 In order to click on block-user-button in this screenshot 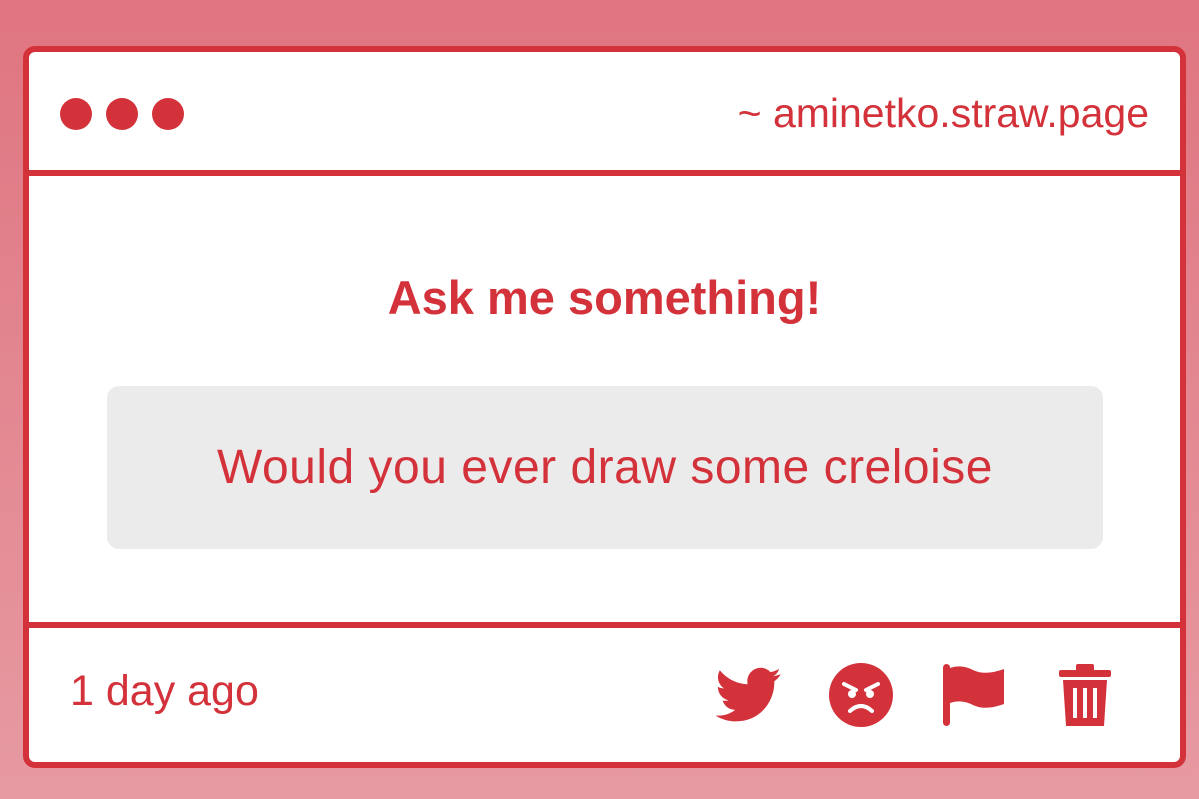, I will do `click(861, 695)`.